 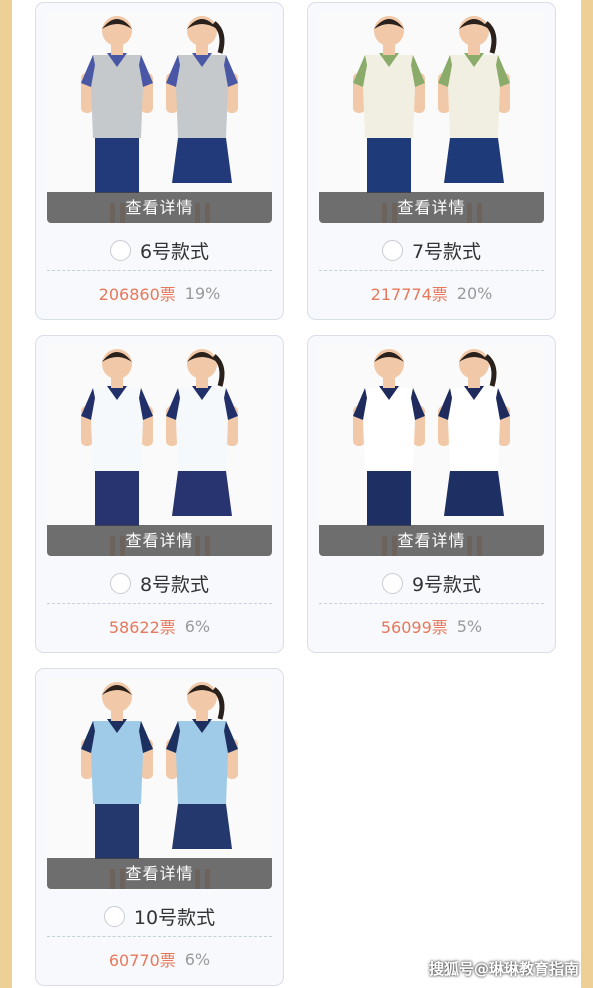 What do you see at coordinates (446, 584) in the screenshot?
I see `option-label: 9号款式` at bounding box center [446, 584].